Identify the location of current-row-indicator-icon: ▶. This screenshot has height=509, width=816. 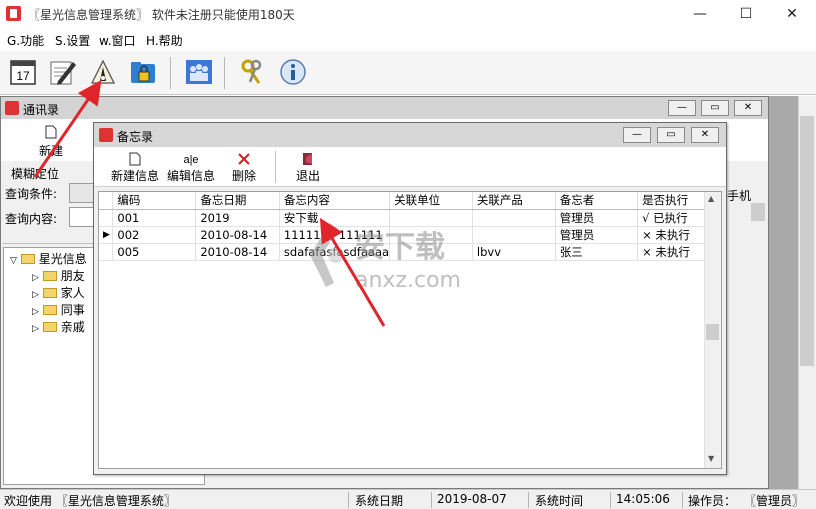
(106, 235).